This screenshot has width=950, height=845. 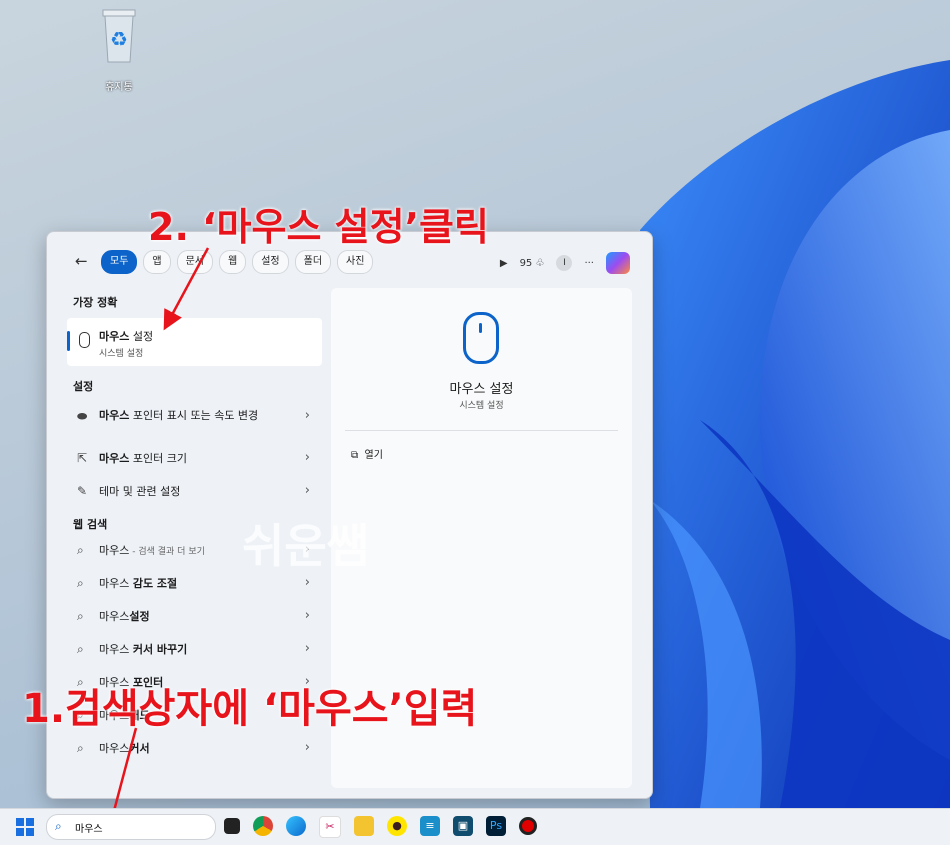 What do you see at coordinates (270, 262) in the screenshot?
I see `filter-settings: 설정` at bounding box center [270, 262].